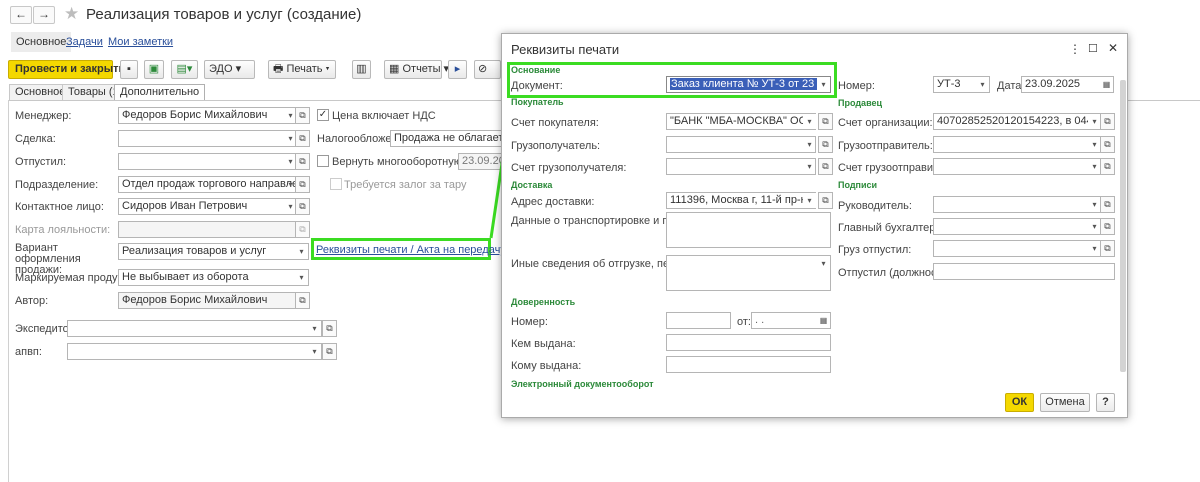  I want to click on help-button: ?, so click(1105, 402).